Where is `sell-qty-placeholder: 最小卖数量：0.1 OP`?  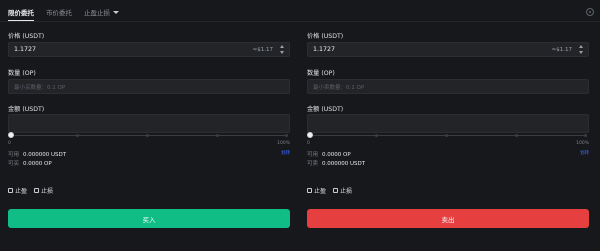
sell-qty-placeholder: 最小卖数量：0.1 OP is located at coordinates (339, 88).